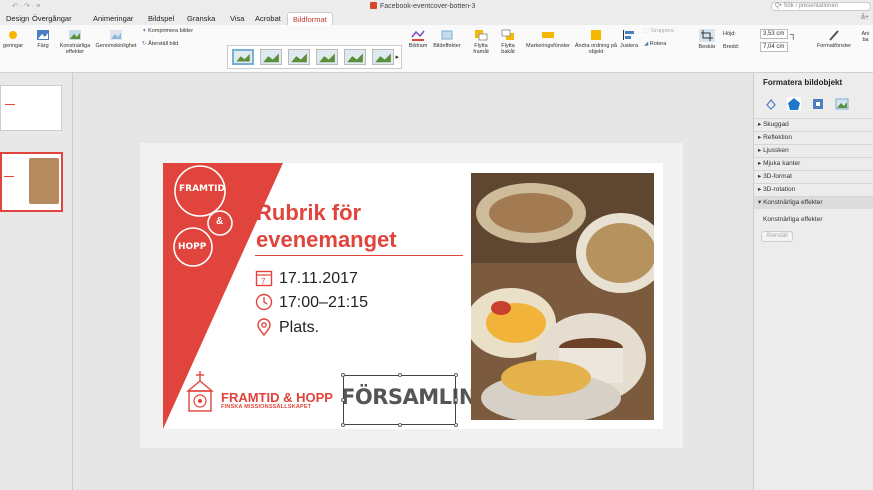 The image size is (873, 490). What do you see at coordinates (173, 44) in the screenshot?
I see `reset-picture-button: ↻ Återställ bild` at bounding box center [173, 44].